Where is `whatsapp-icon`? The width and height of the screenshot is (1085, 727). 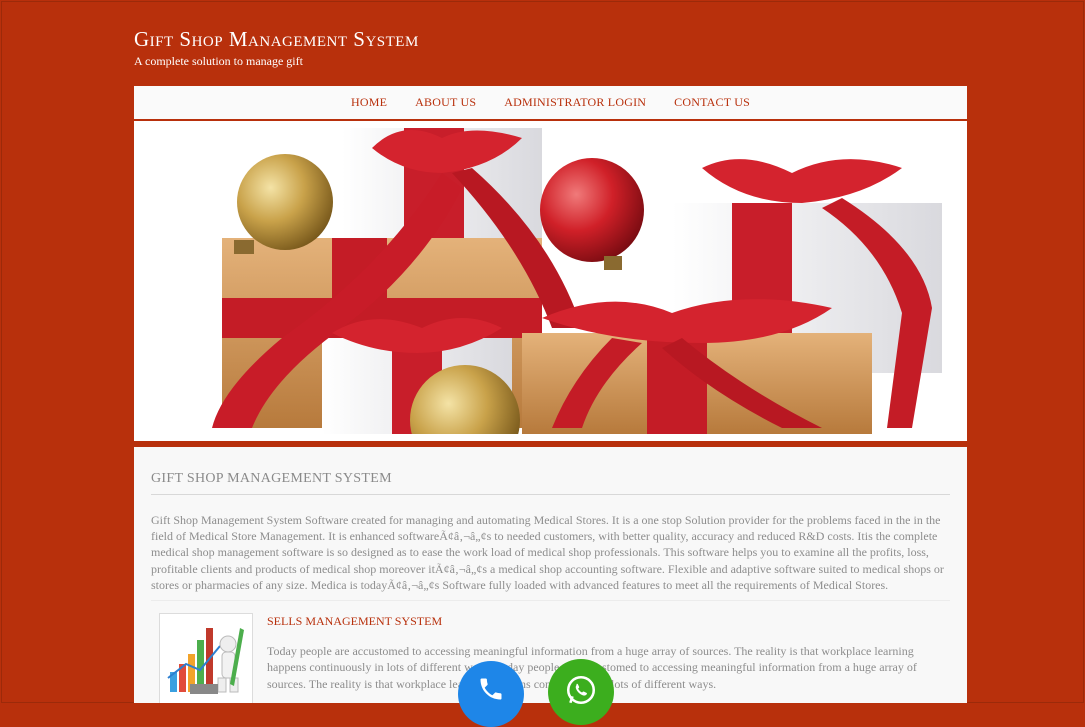 whatsapp-icon is located at coordinates (581, 685).